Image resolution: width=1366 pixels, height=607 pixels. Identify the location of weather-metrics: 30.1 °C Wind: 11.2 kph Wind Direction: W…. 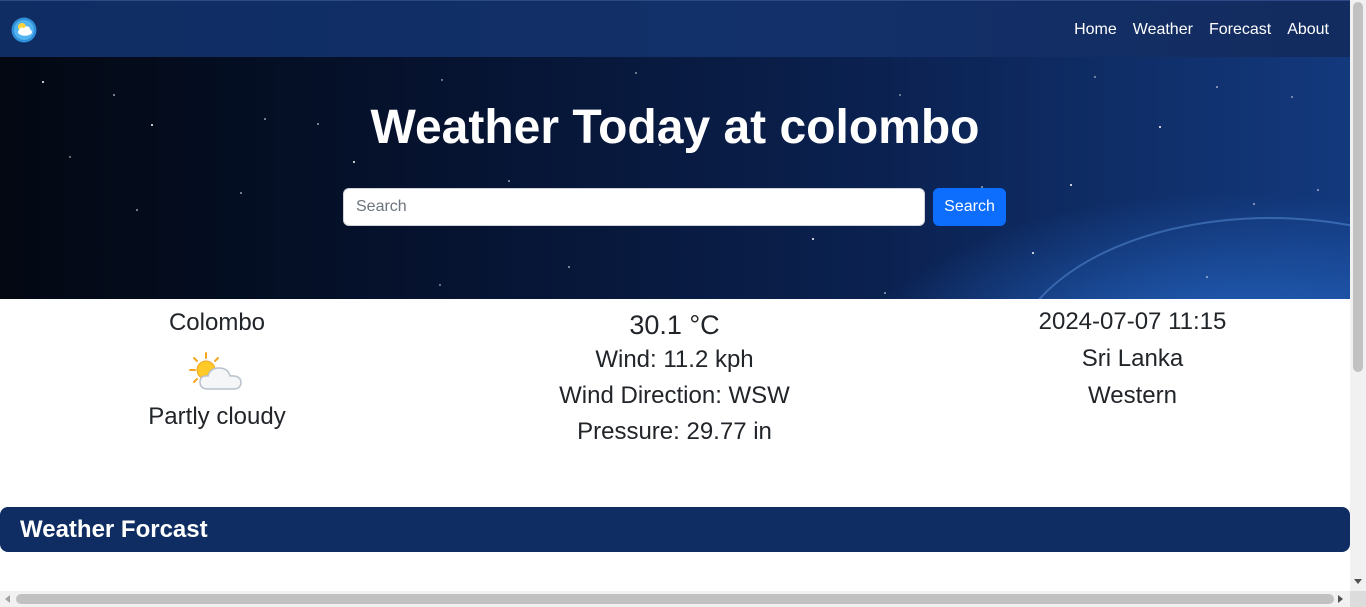
(674, 377).